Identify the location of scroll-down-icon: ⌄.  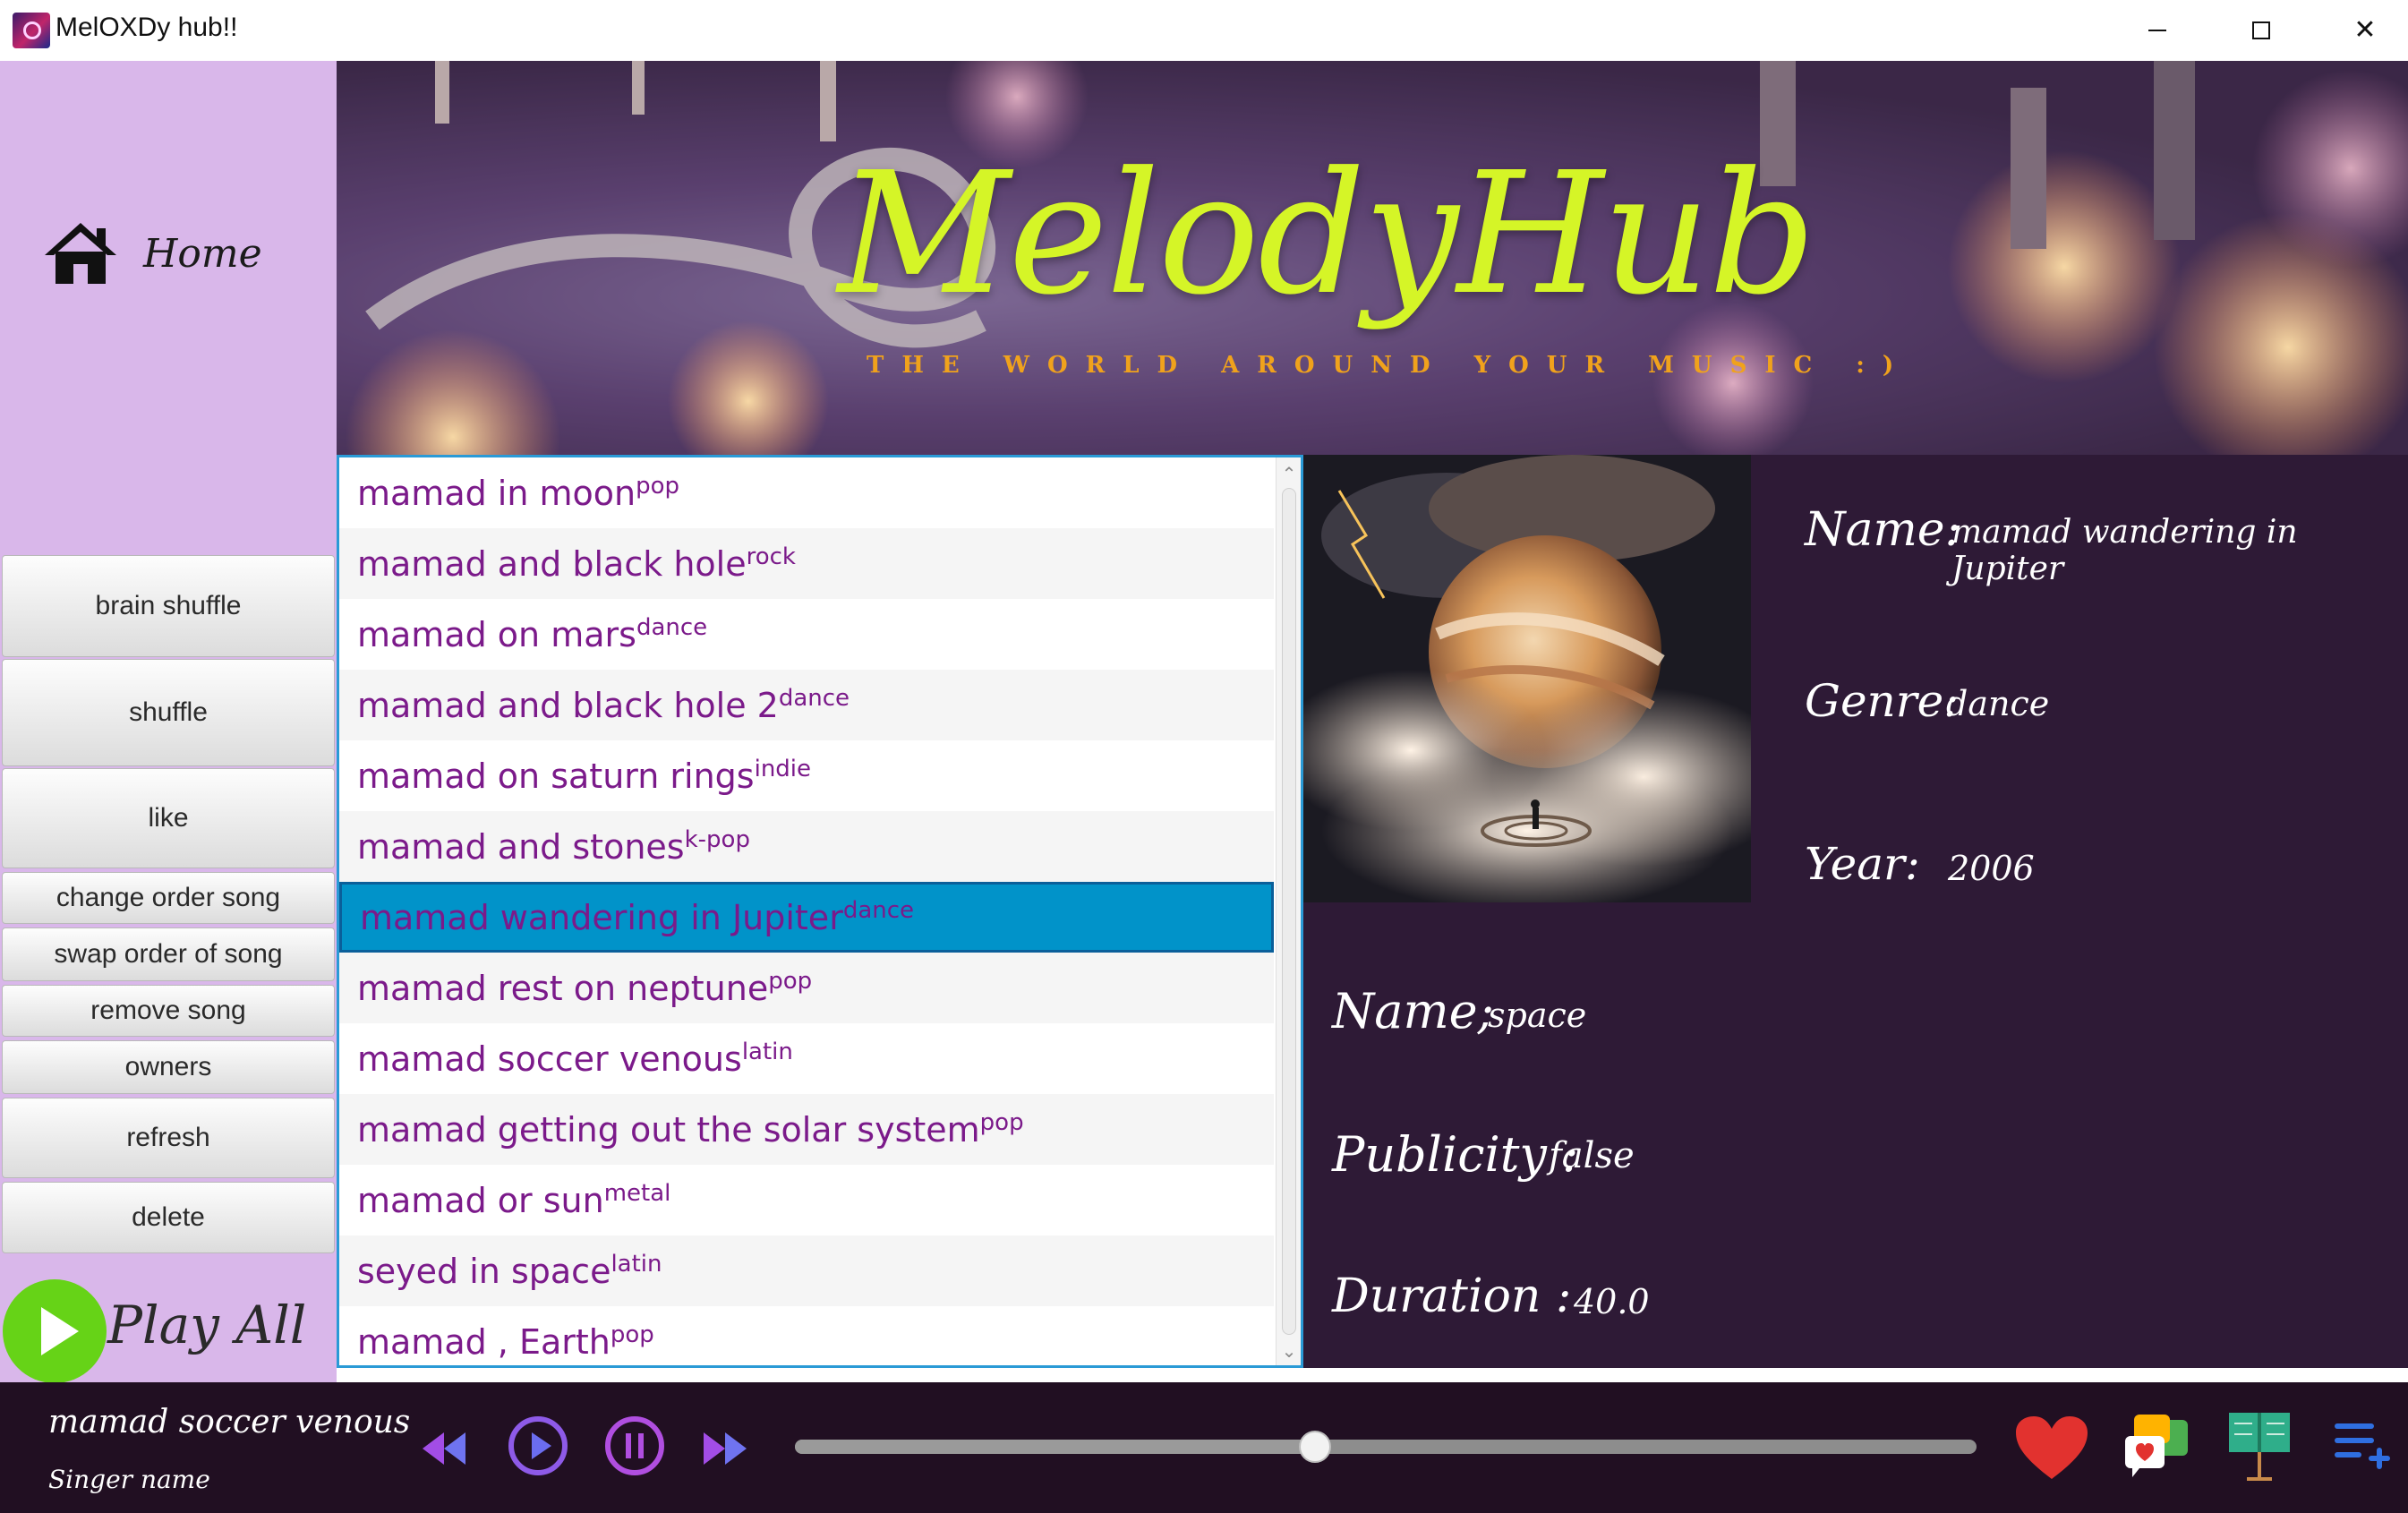
(1289, 1351).